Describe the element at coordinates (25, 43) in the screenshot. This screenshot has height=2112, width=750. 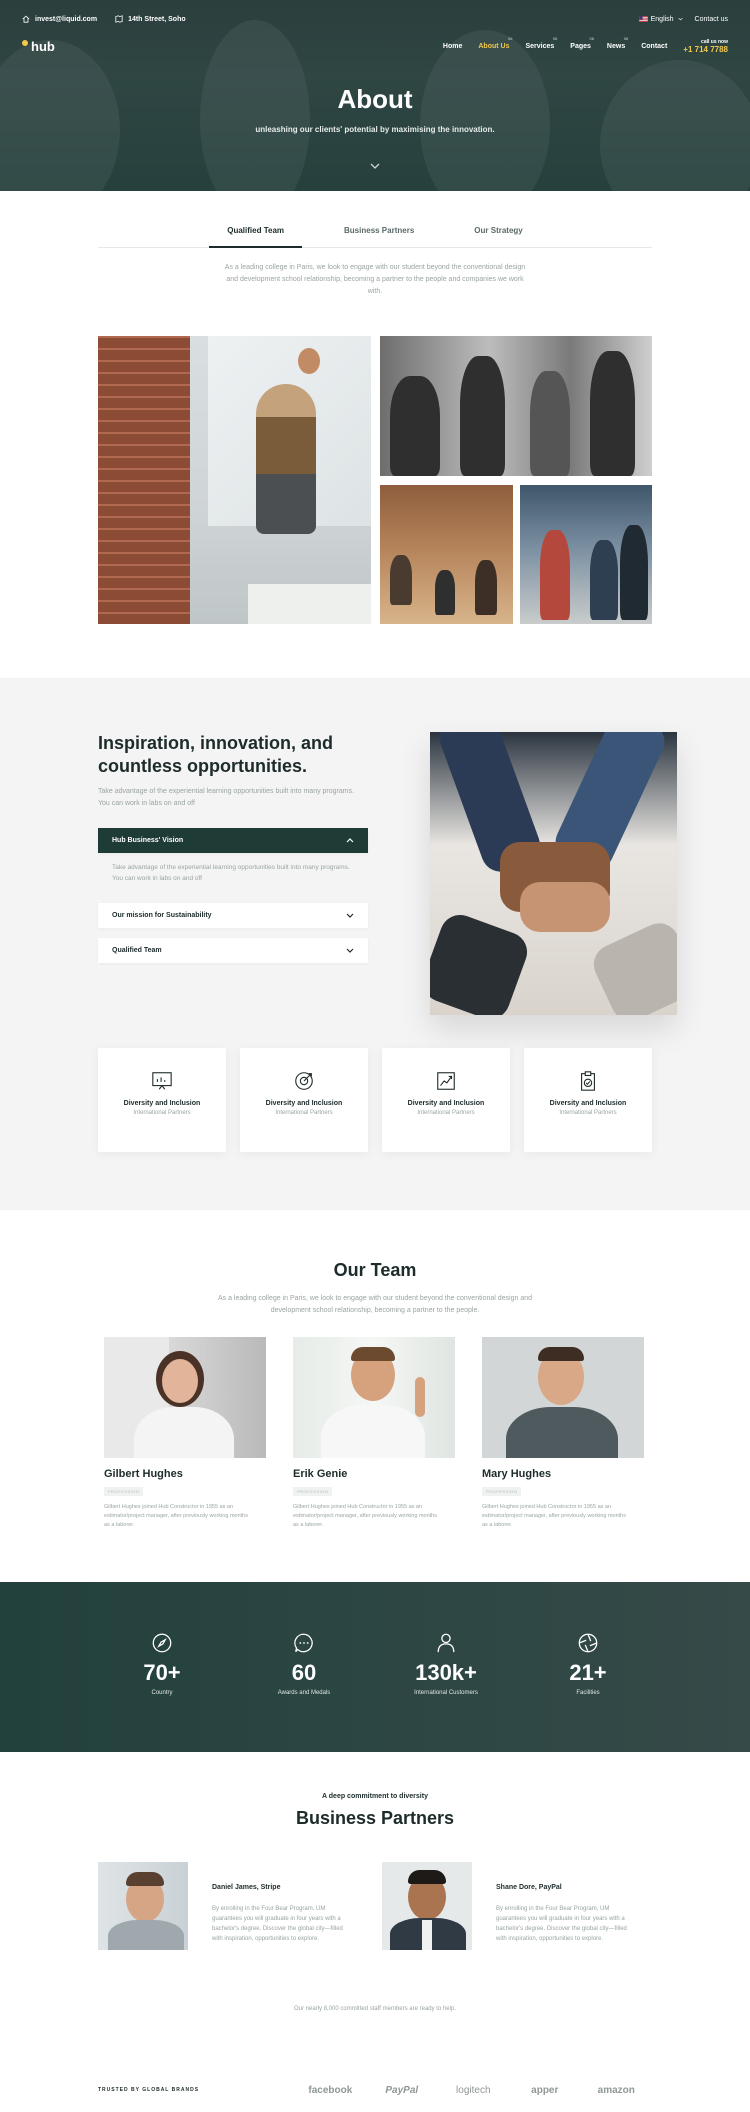
I see `logo-mark` at that location.